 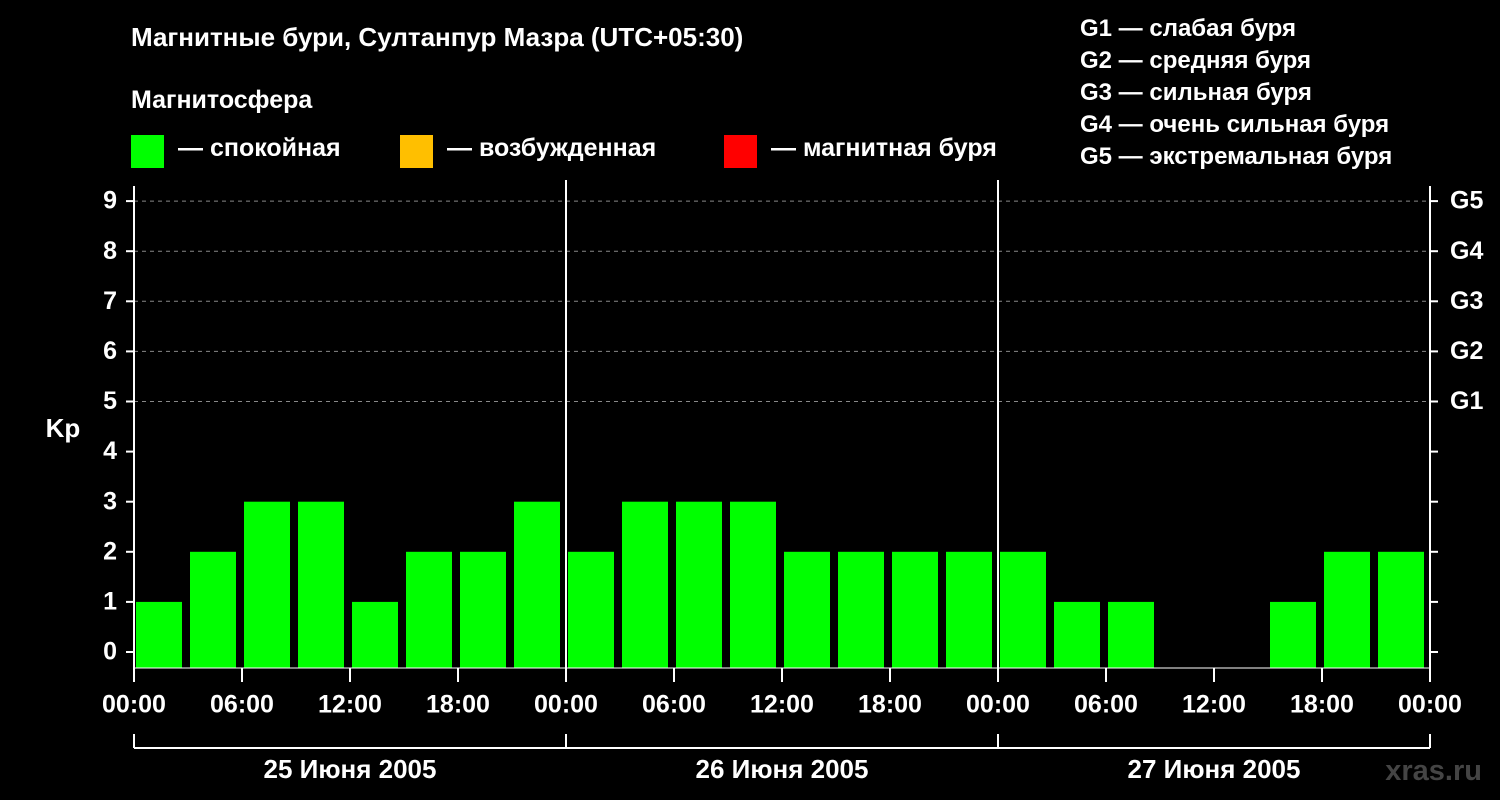 I want to click on watermark: xras.ru, so click(x=1433, y=771).